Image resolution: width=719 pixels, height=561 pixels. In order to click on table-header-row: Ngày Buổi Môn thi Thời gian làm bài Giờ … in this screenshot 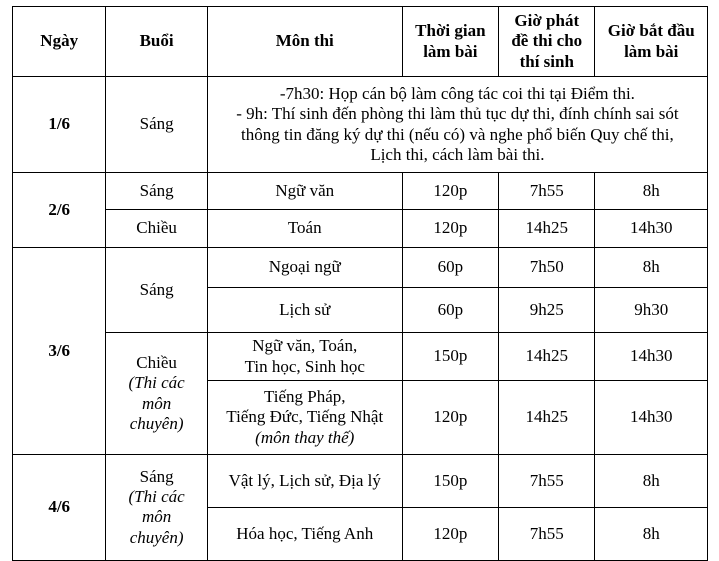, I will do `click(359, 41)`.